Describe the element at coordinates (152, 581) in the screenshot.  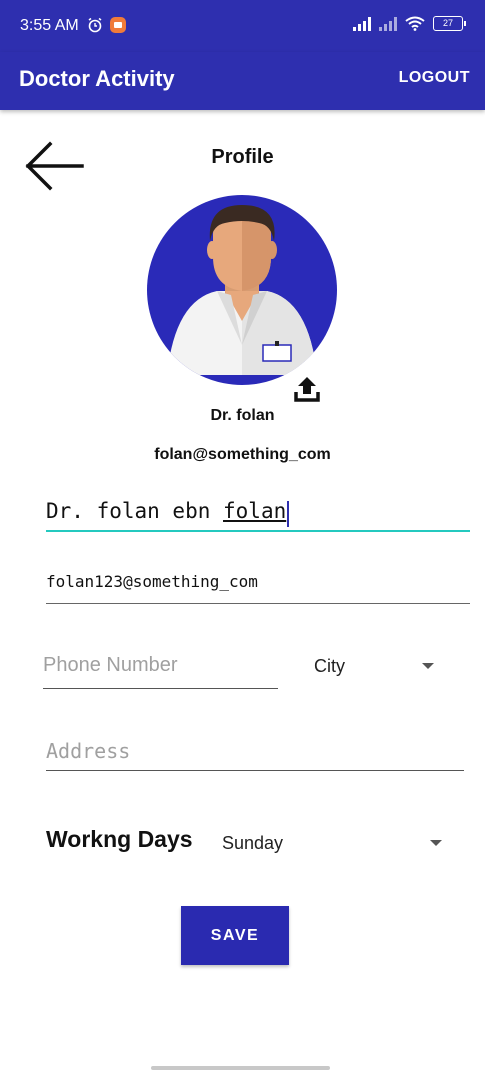
I see `email-value: folan123@something_com` at that location.